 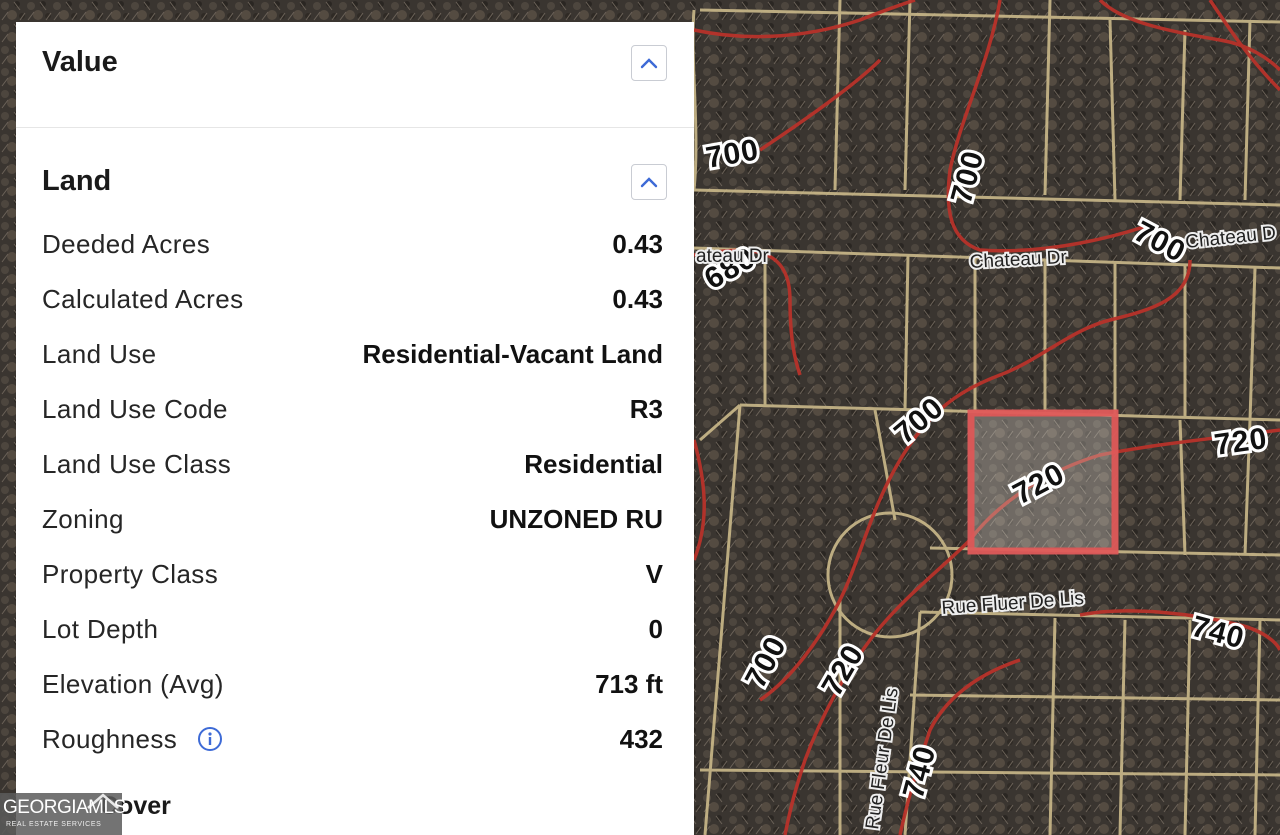 I want to click on land-row-label: Elevation (Avg), so click(x=133, y=683).